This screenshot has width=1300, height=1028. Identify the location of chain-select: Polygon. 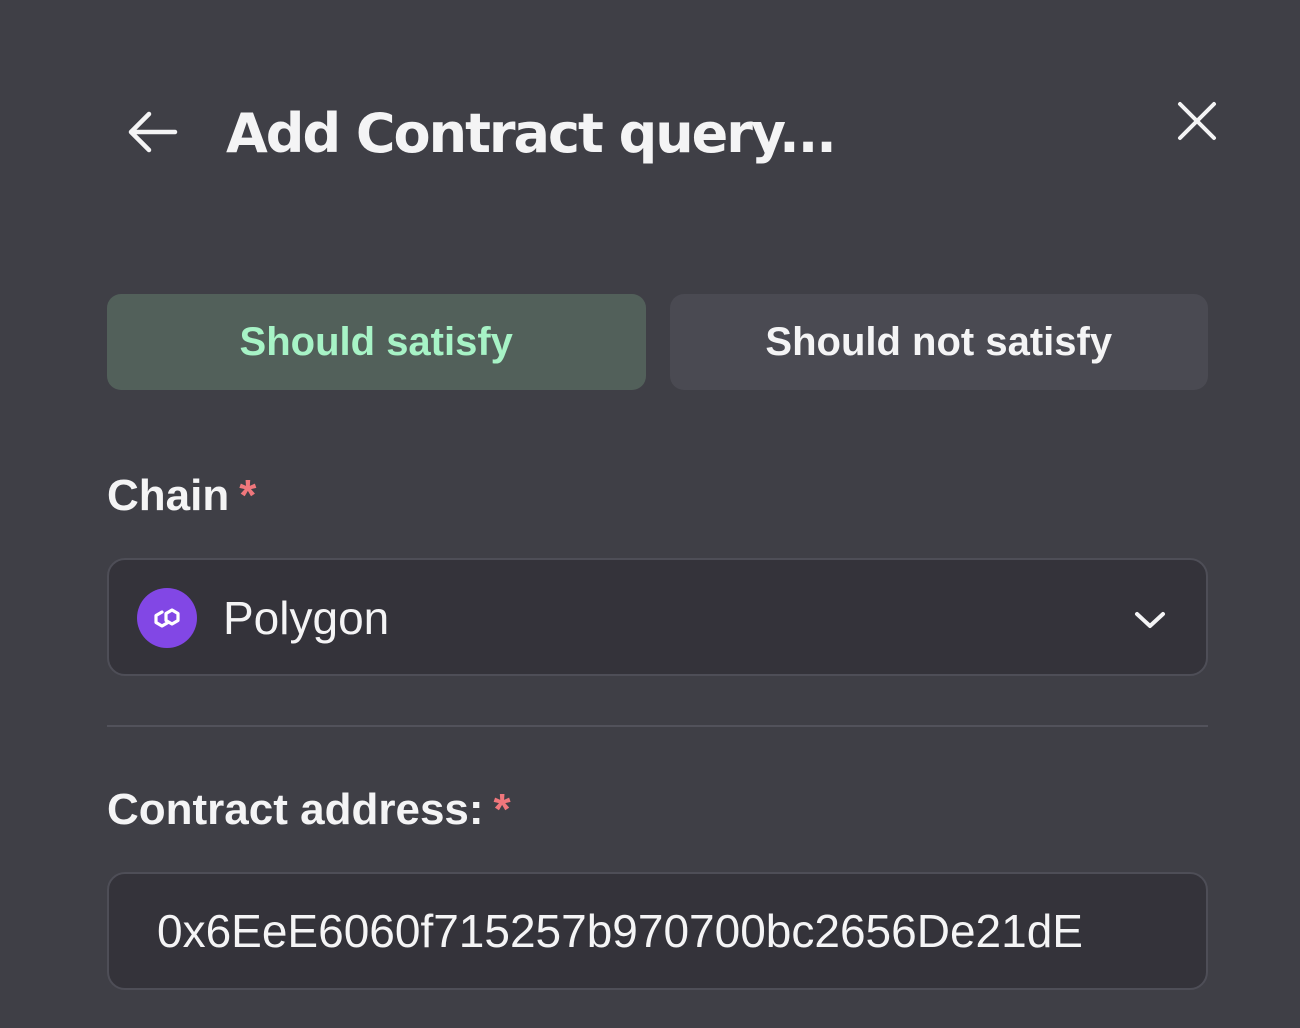
(657, 617).